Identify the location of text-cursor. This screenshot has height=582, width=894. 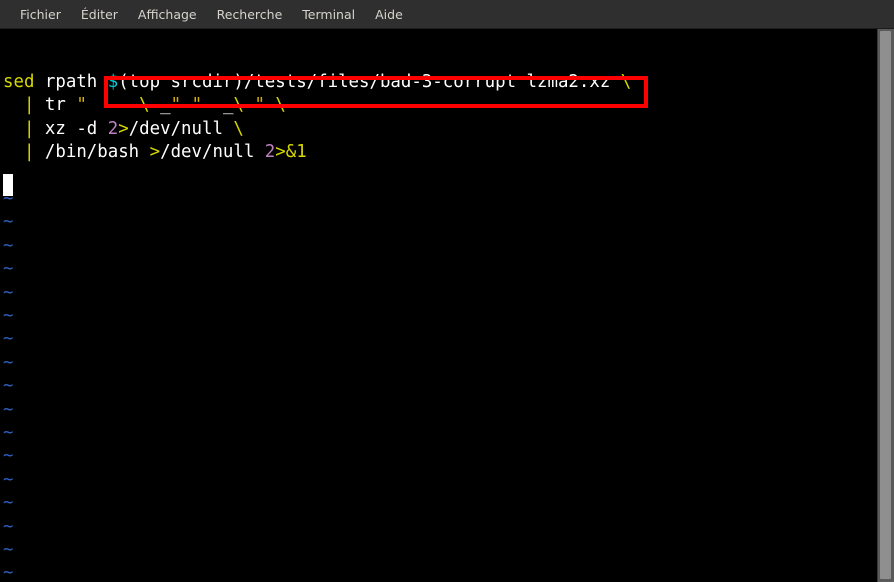
(8, 185).